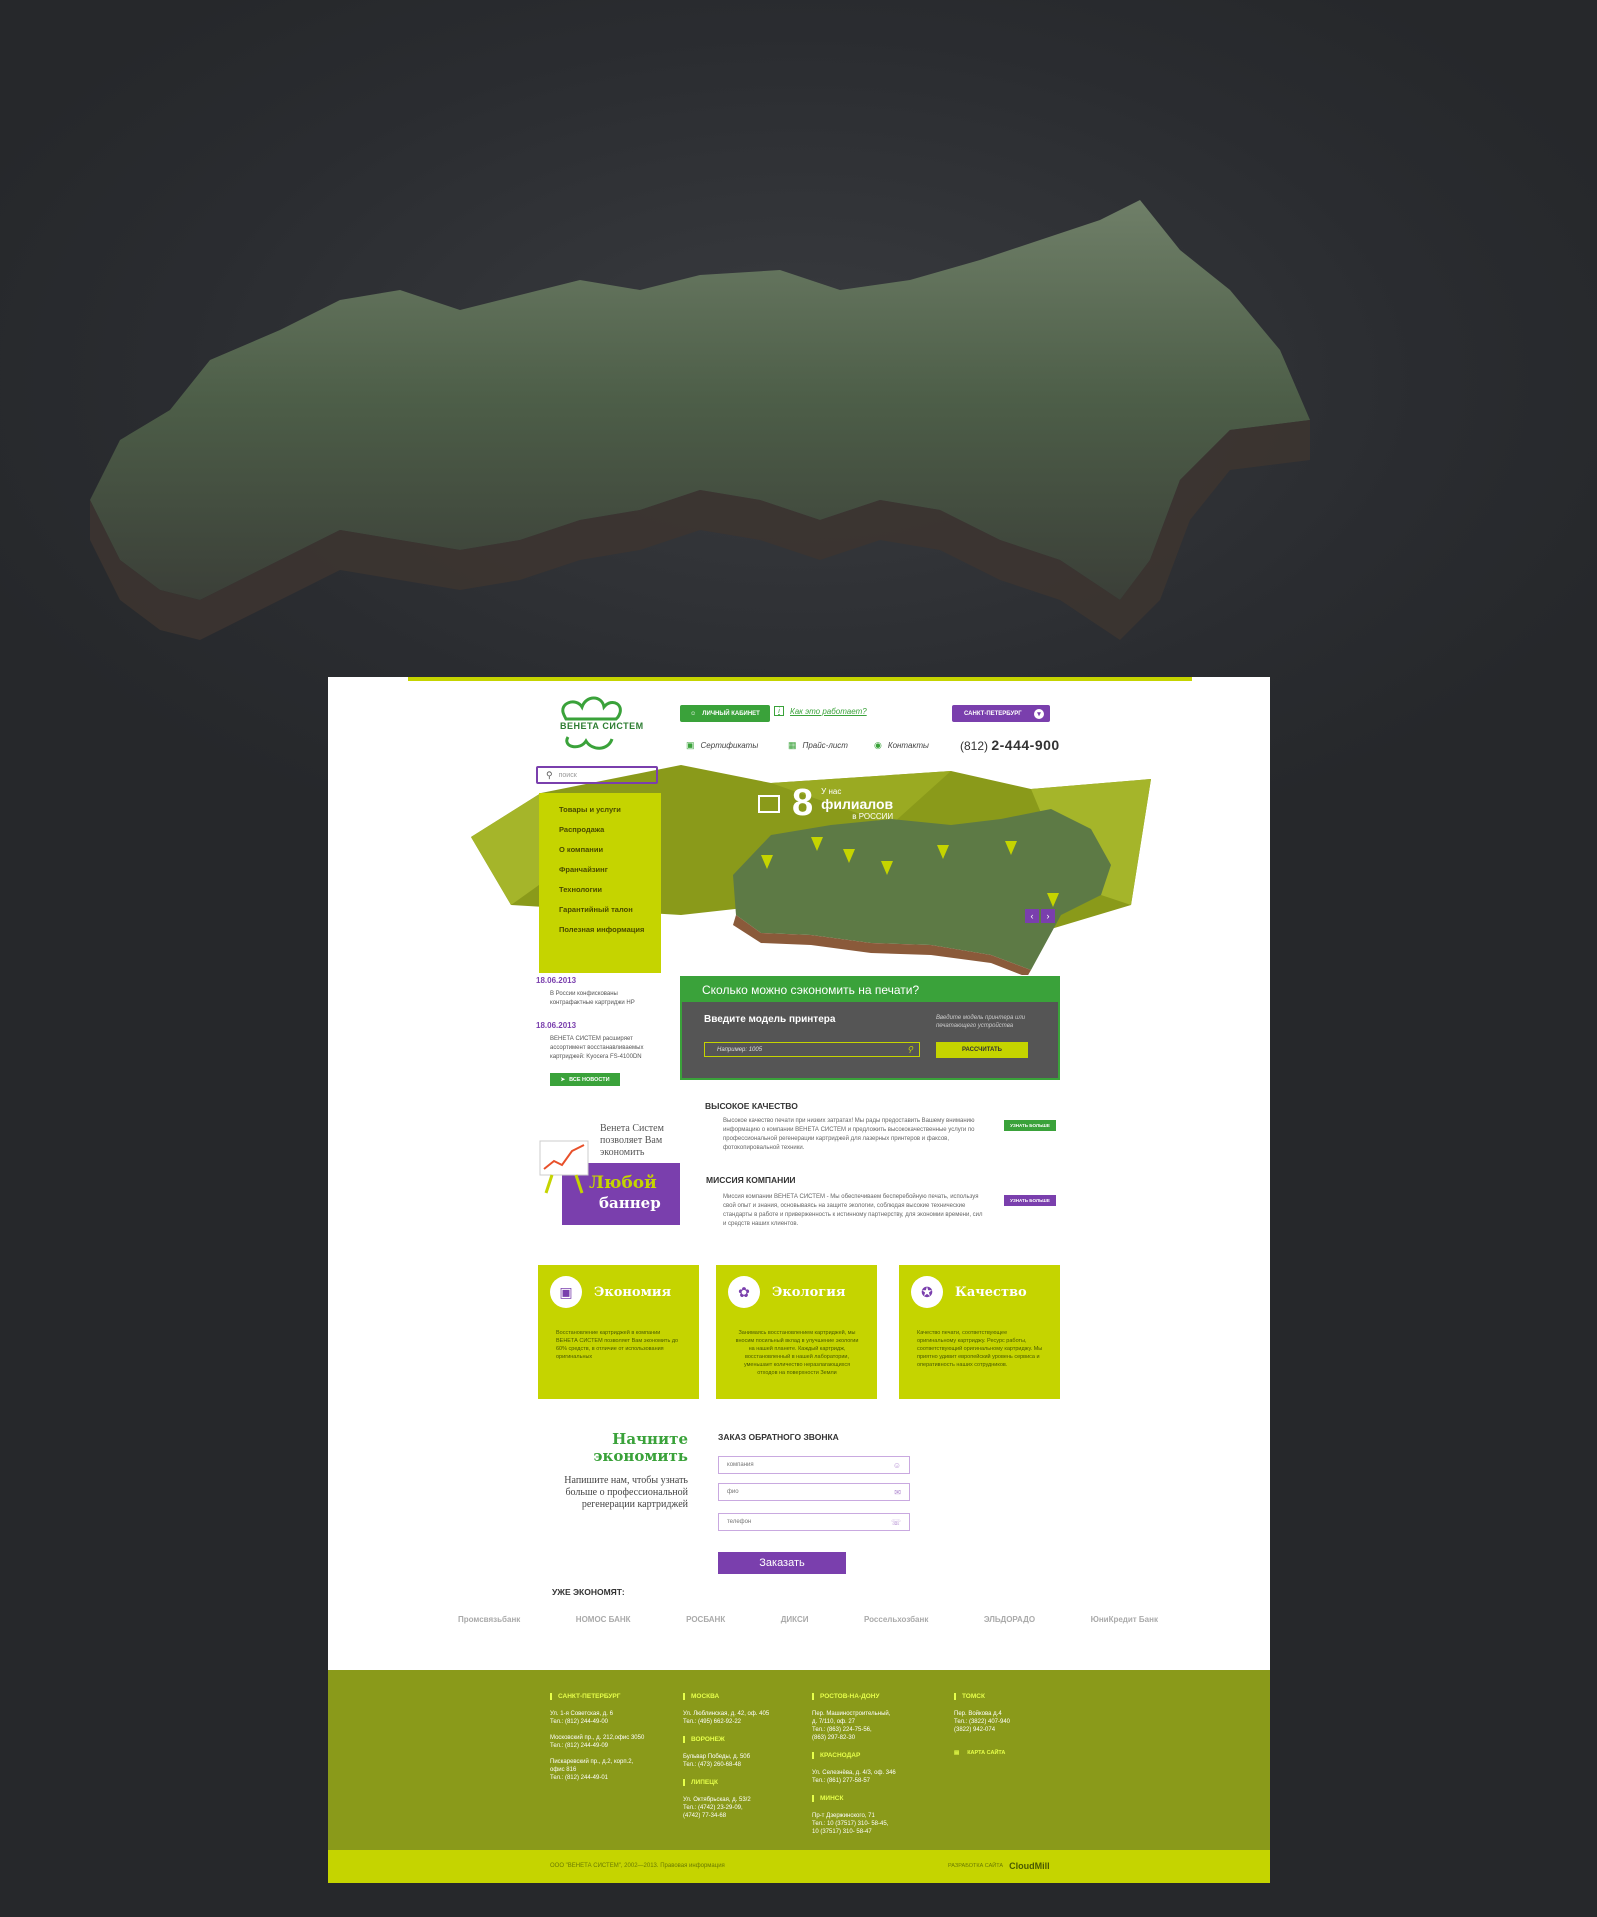 The image size is (1597, 1917). What do you see at coordinates (751, 1106) in the screenshot?
I see `quality-title: ВЫСОКОЕ КАЧЕСТВО` at bounding box center [751, 1106].